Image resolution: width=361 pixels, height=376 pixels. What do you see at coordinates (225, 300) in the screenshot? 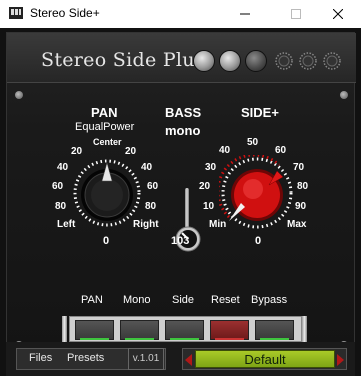
I see `reset-button-label: Reset` at bounding box center [225, 300].